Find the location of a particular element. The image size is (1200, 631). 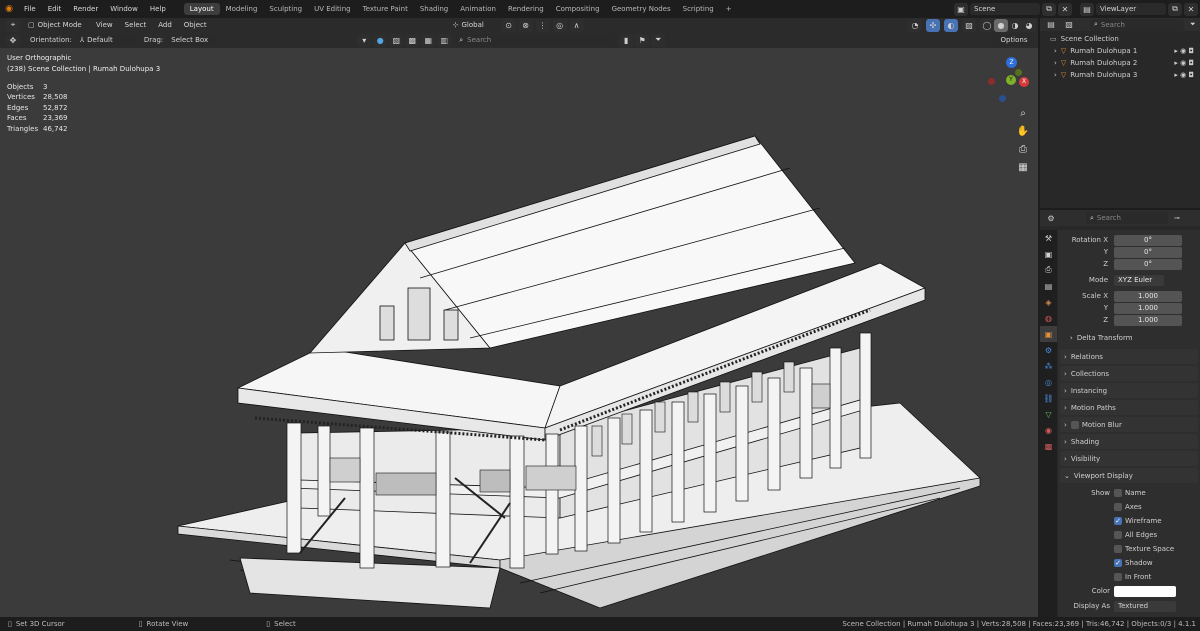

tab-layout: Layout is located at coordinates (201, 9).